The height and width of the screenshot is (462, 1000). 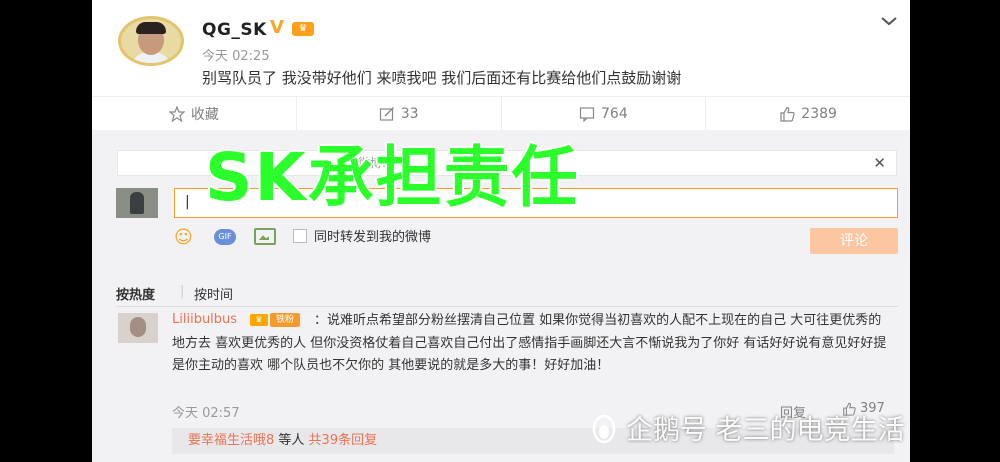 I want to click on chevron-down-icon, so click(x=889, y=21).